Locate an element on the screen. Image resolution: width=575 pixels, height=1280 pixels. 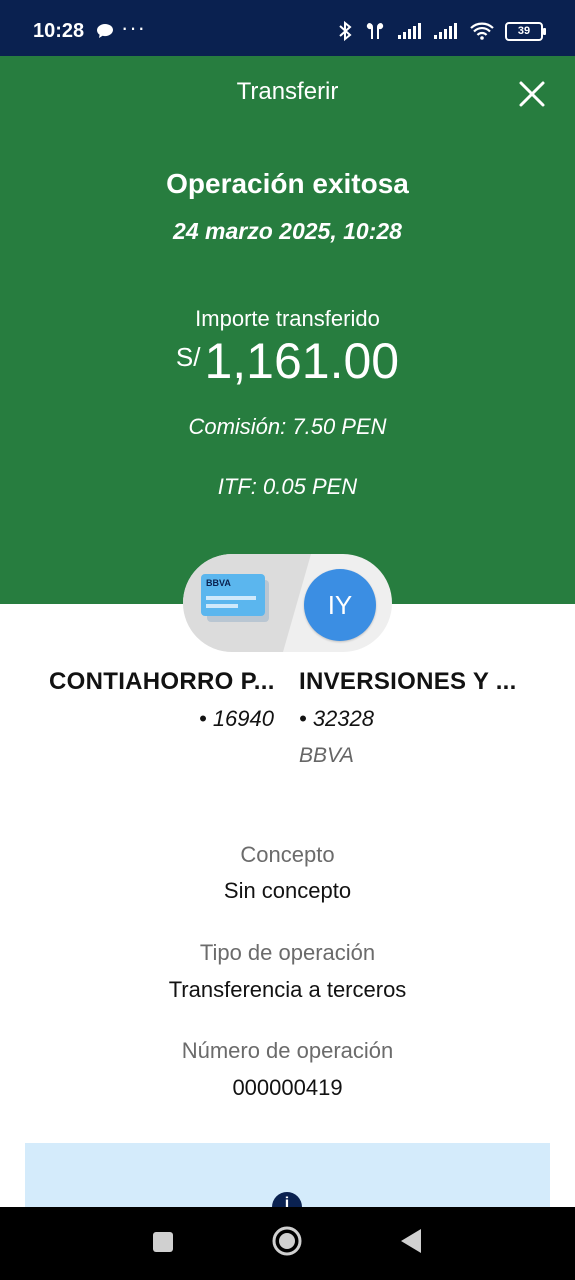
recipient-avatar: IY is located at coordinates (340, 605).